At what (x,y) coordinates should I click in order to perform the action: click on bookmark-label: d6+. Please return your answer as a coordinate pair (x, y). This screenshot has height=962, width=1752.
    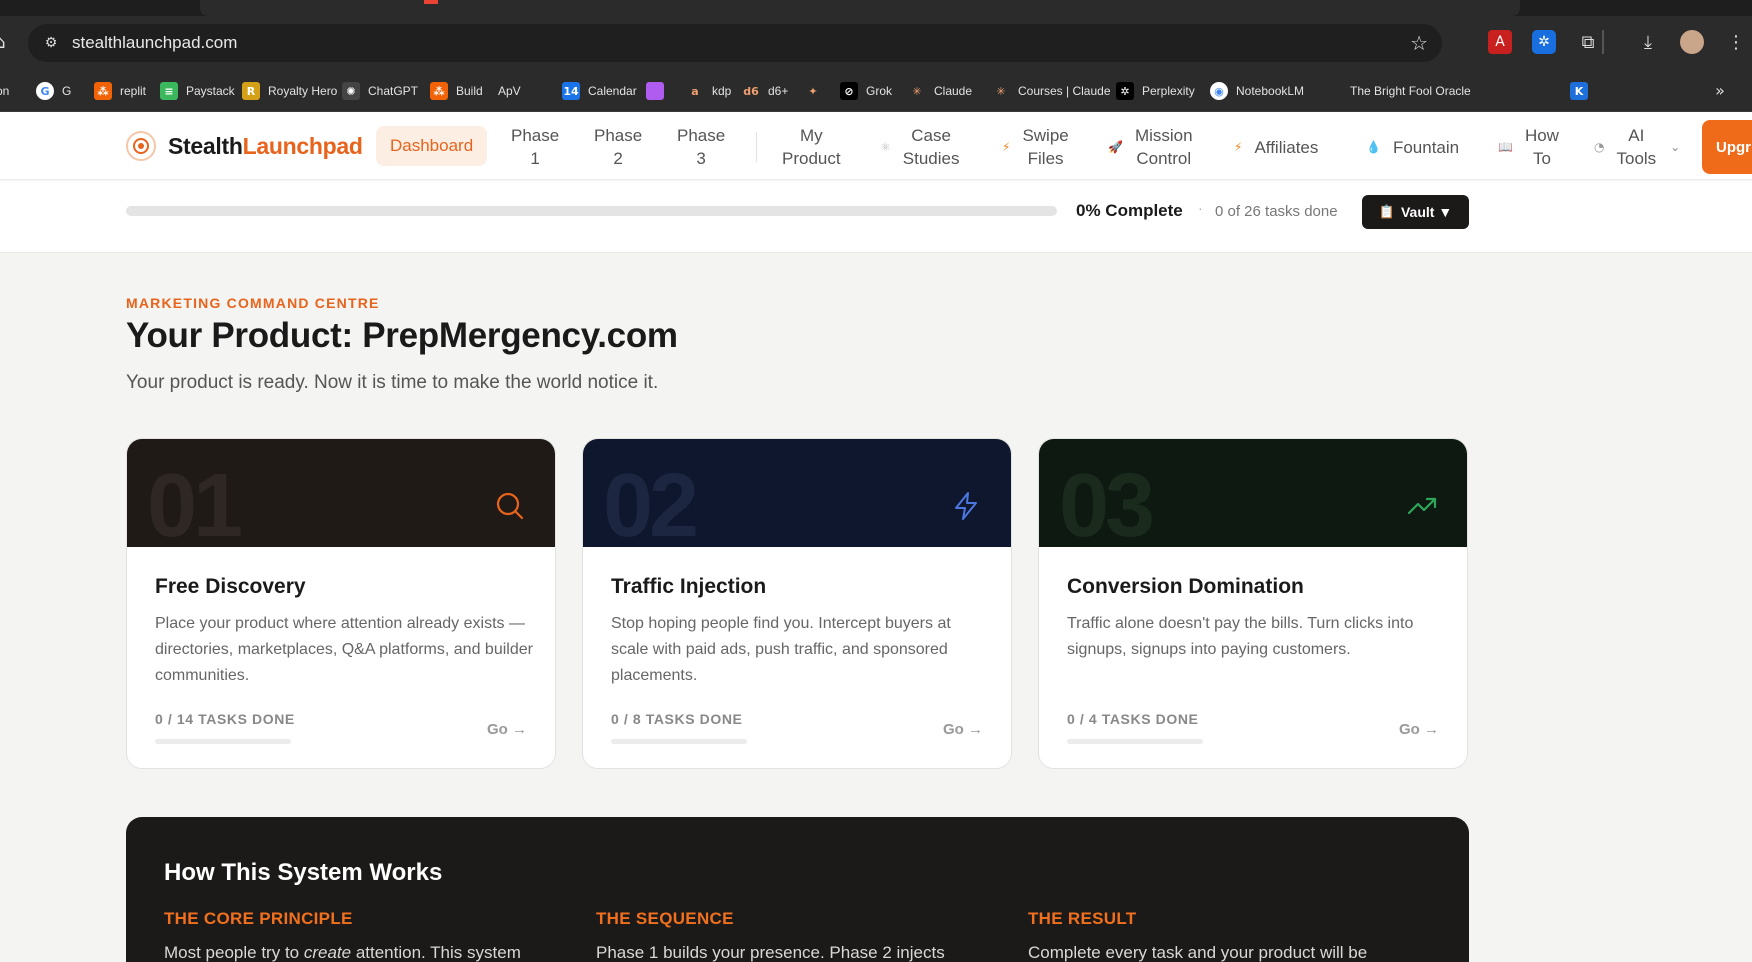
    Looking at the image, I should click on (778, 91).